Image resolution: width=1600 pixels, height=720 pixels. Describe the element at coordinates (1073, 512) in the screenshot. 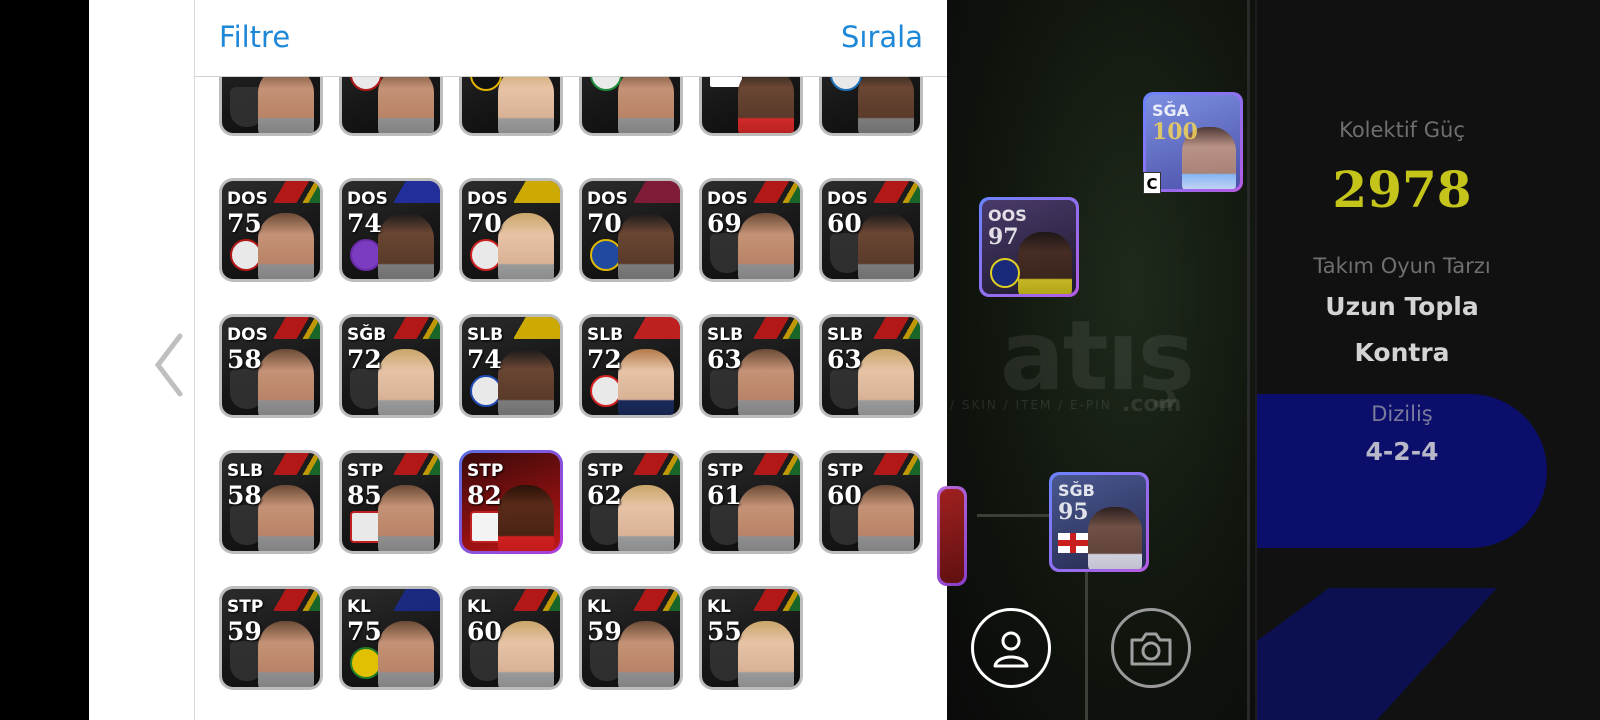

I see `formation-player-rating: 95` at that location.